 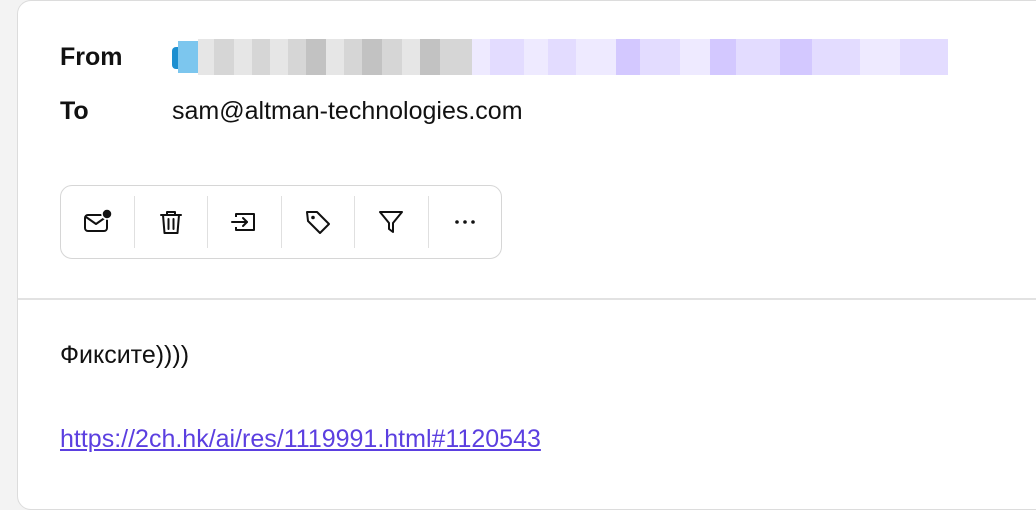 I want to click on mark-unread-button, so click(x=98, y=222).